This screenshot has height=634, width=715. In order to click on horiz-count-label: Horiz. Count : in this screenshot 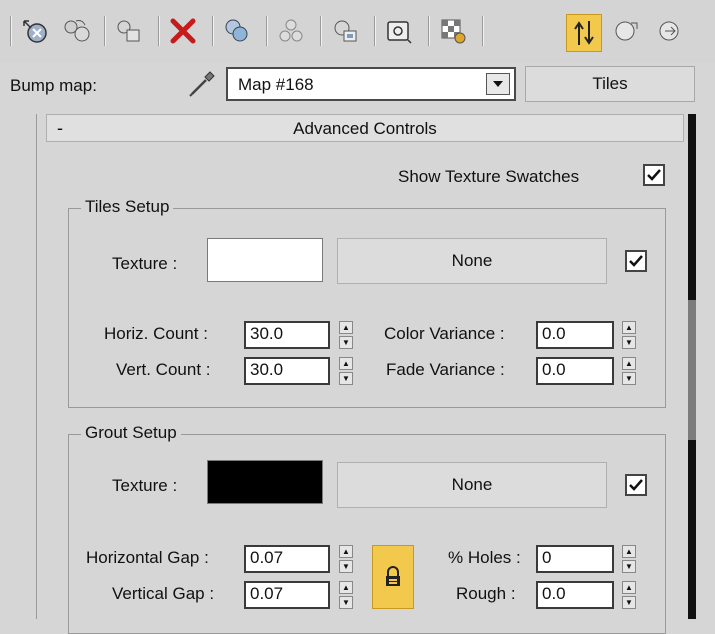, I will do `click(156, 333)`.